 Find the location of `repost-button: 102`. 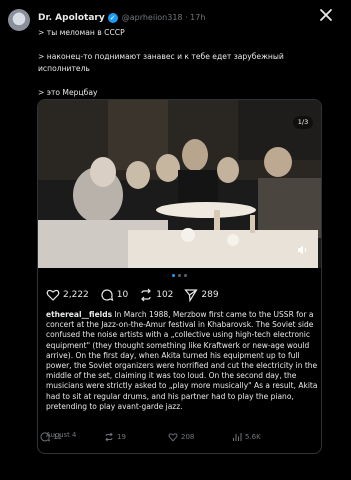

repost-button: 102 is located at coordinates (156, 295).